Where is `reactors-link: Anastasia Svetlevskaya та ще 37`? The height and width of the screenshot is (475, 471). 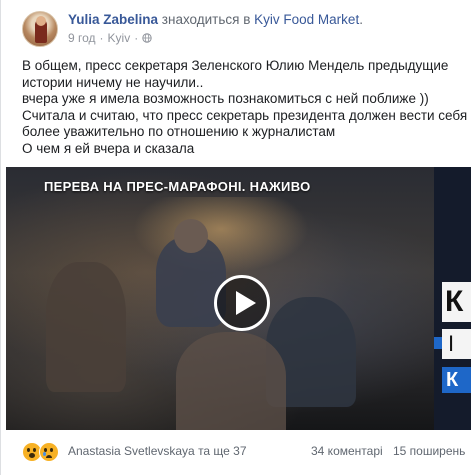 reactors-link: Anastasia Svetlevskaya та ще 37 is located at coordinates (157, 451).